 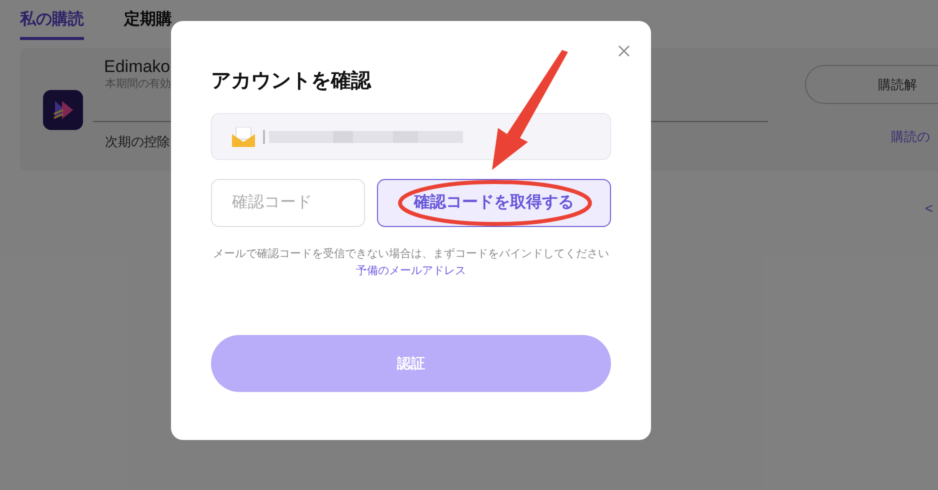 I want to click on help-text: メールで確認コードを受信できない場合は、まずコードをバインドしてください 予備のメールアドレス, so click(x=411, y=262).